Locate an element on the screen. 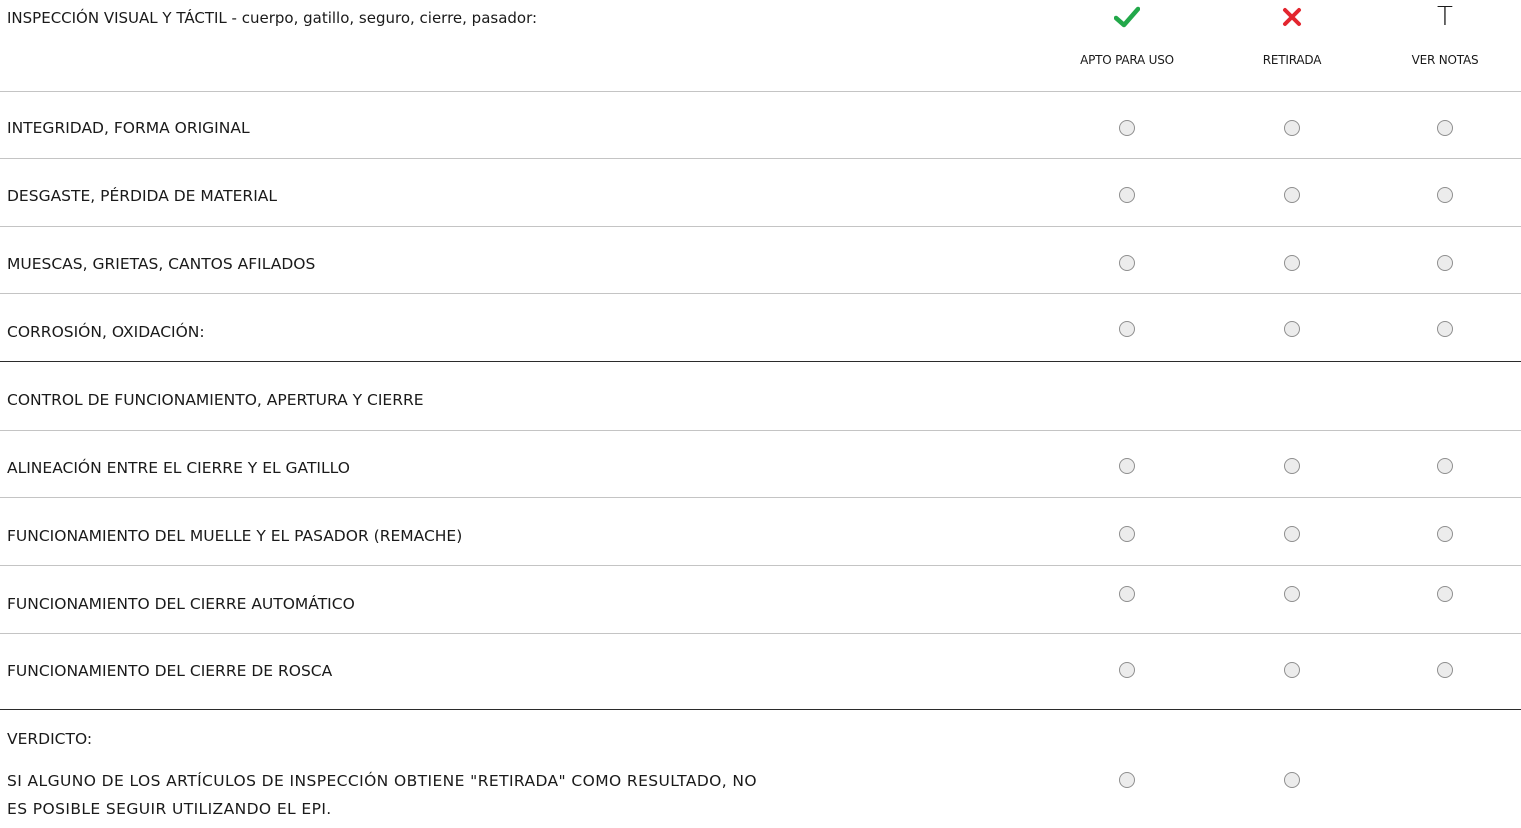 The width and height of the screenshot is (1521, 828). cross-icon is located at coordinates (1292, 17).